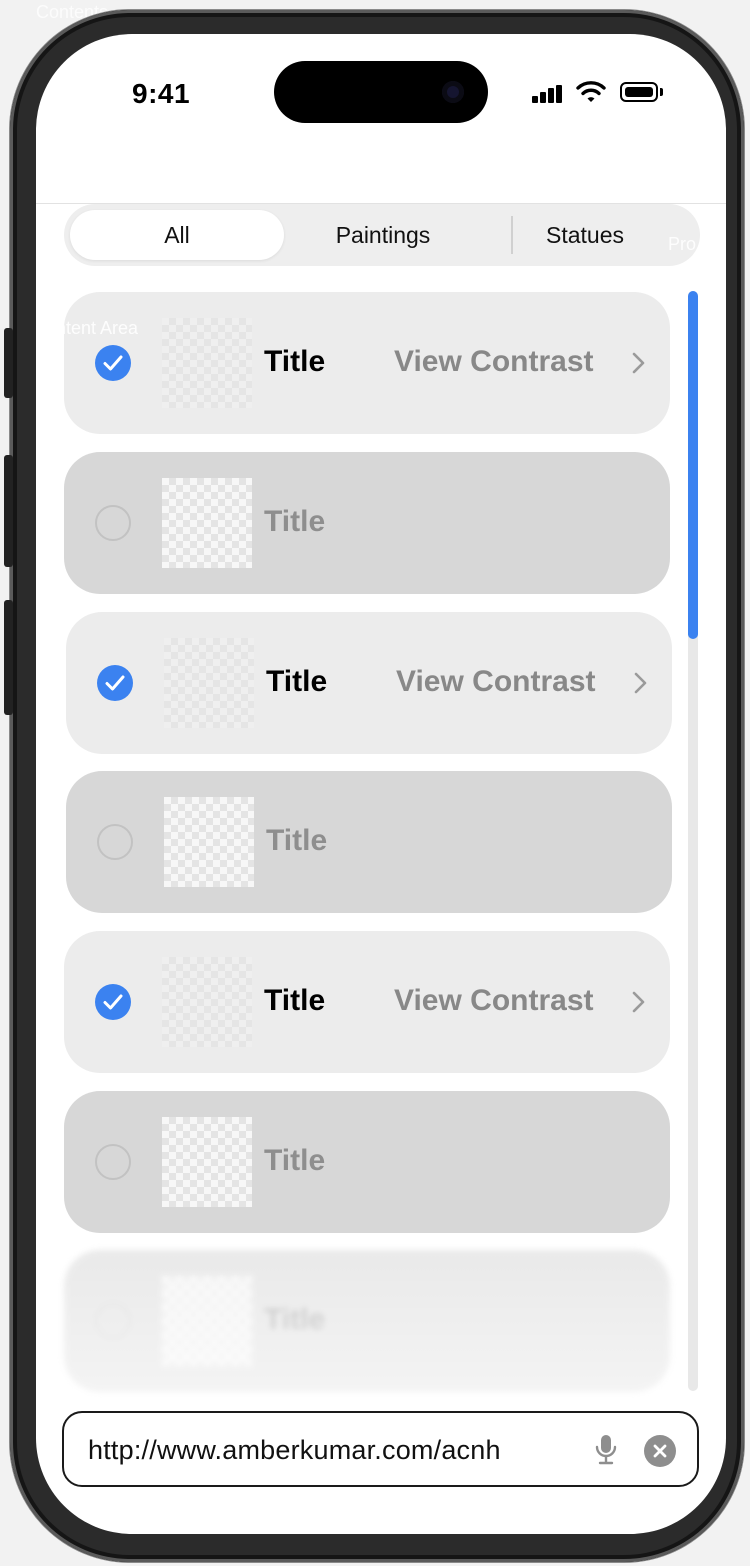 The height and width of the screenshot is (1566, 750). Describe the element at coordinates (294, 1450) in the screenshot. I see `url-text: http://www.amberkumar.com/acnh` at that location.